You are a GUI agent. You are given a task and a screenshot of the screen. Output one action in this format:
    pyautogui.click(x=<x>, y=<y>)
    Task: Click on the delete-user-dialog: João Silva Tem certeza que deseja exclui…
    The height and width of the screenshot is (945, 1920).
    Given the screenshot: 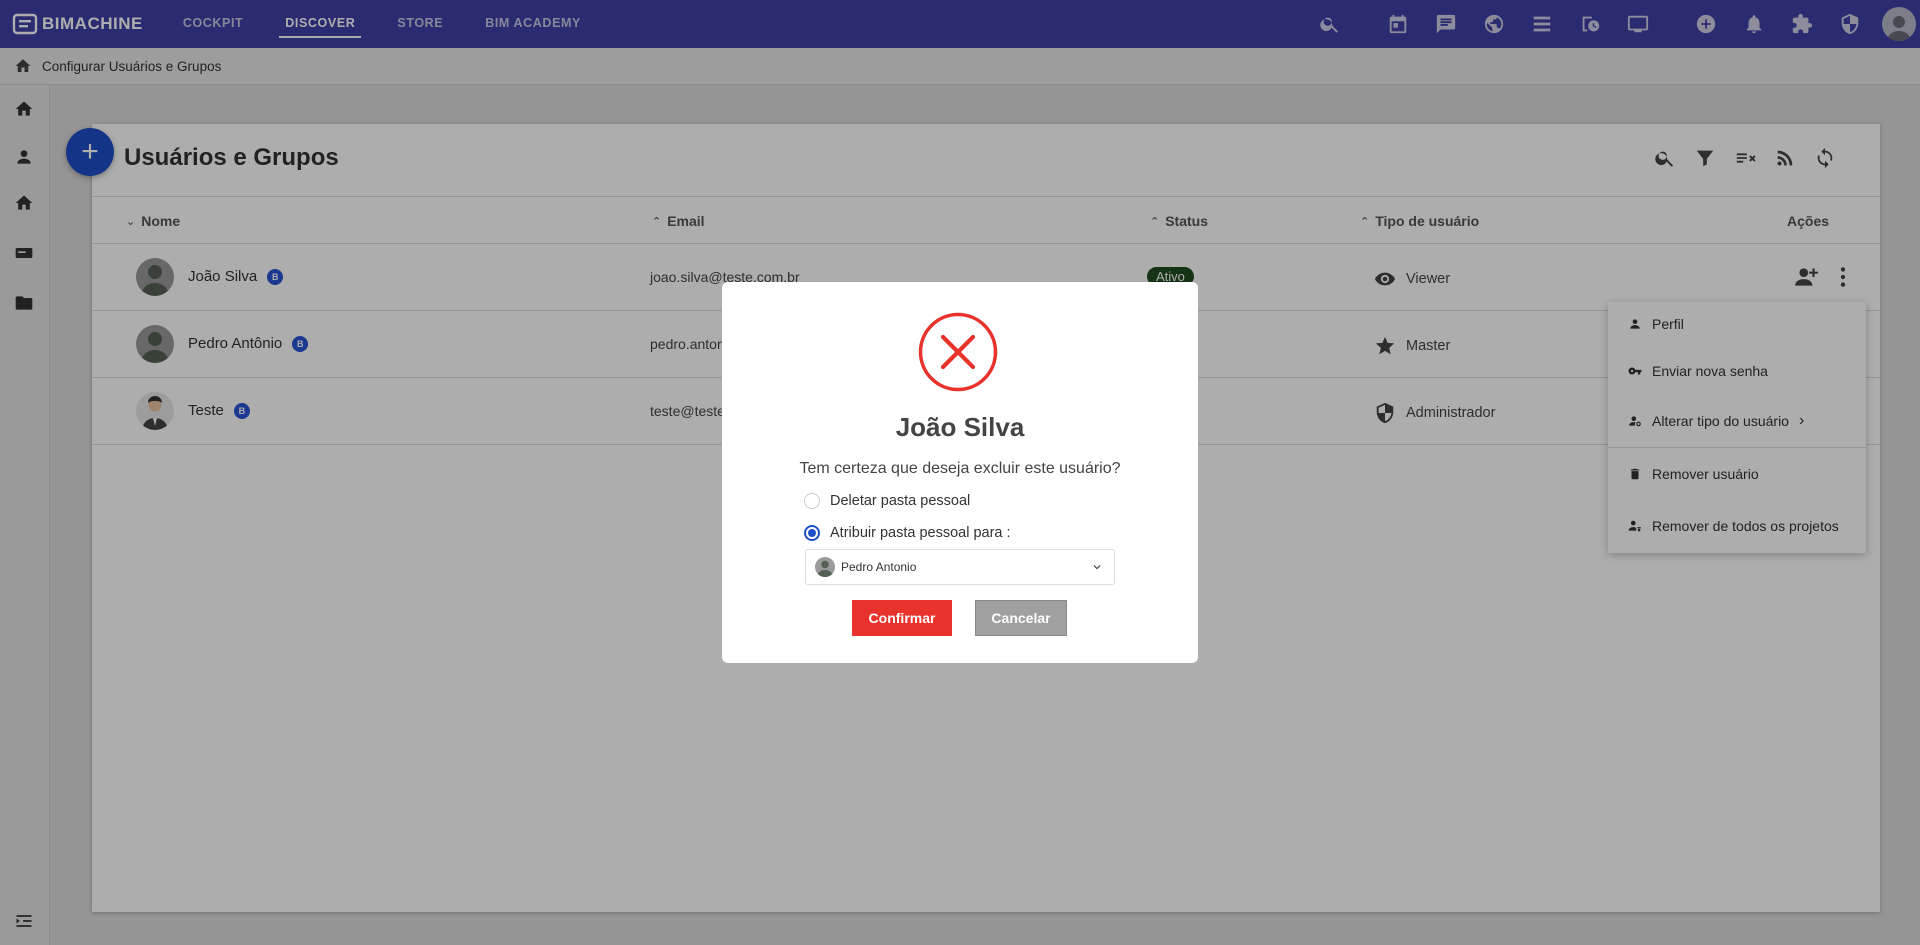 What is the action you would take?
    pyautogui.click(x=960, y=472)
    